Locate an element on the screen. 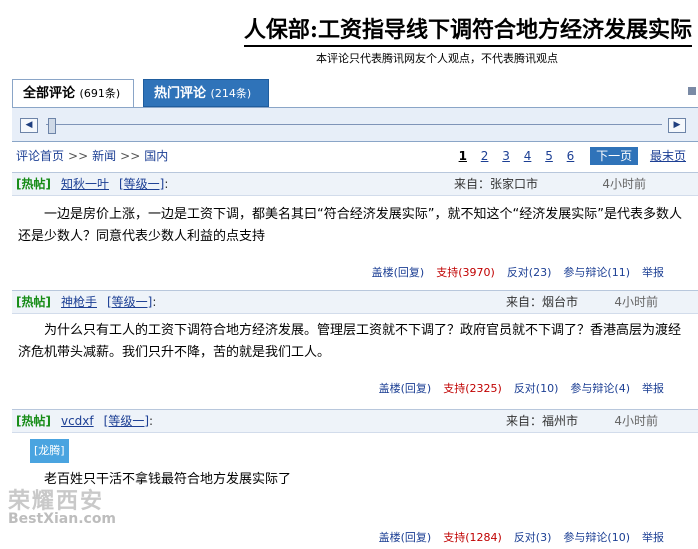  debate-link: 参与辩论(4) is located at coordinates (600, 388).